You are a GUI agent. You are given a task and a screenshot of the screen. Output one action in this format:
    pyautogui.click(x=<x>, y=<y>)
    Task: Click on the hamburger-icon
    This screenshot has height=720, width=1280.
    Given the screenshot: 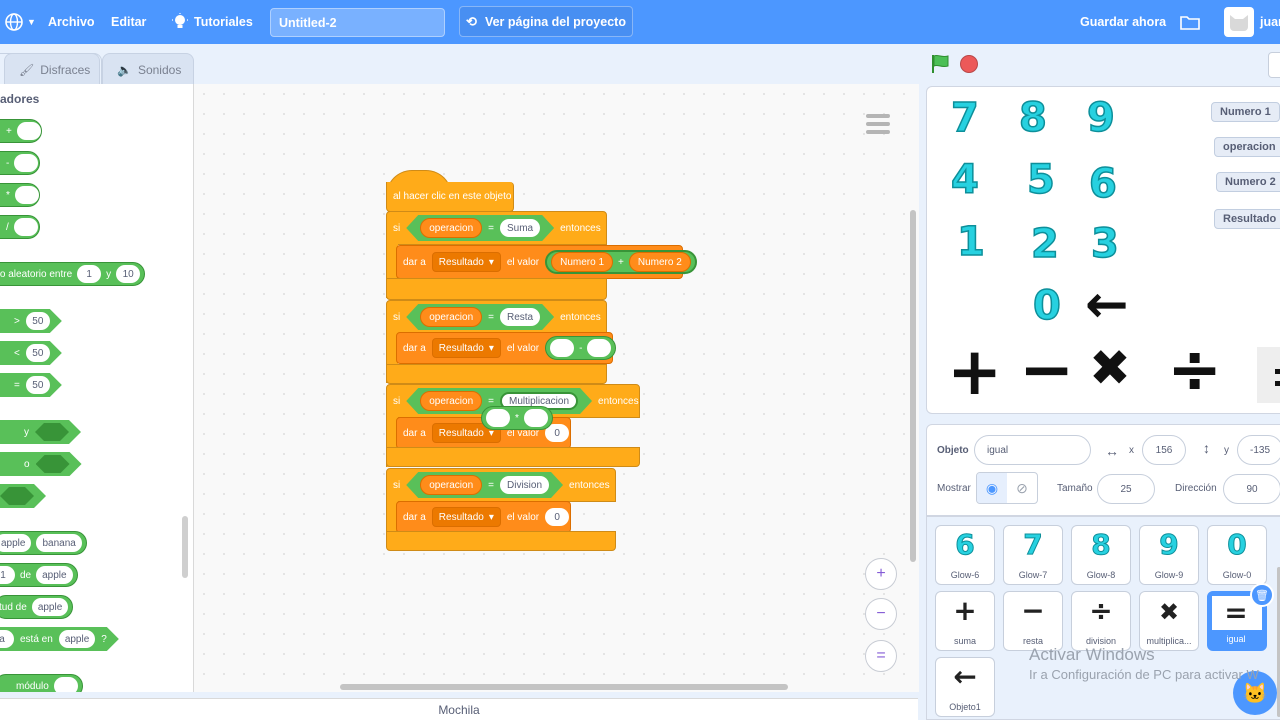 What is the action you would take?
    pyautogui.click(x=878, y=124)
    